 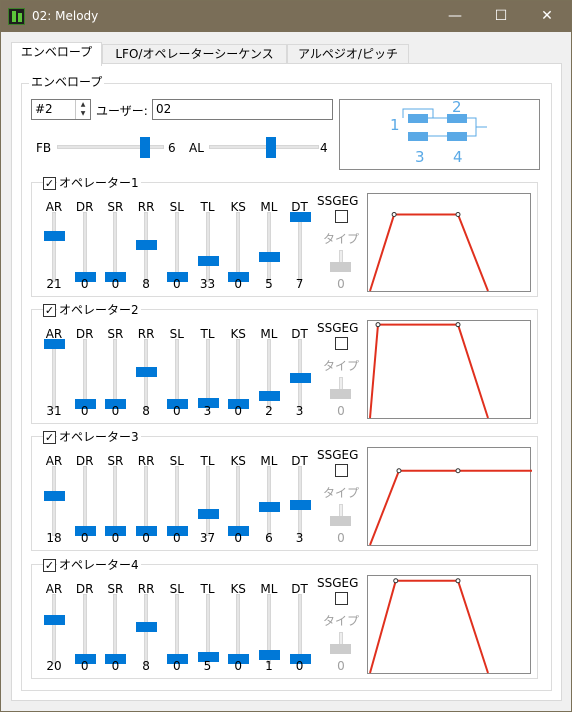 What do you see at coordinates (61, 109) in the screenshot?
I see `preset-spinbox: #2 ▲ ▼` at bounding box center [61, 109].